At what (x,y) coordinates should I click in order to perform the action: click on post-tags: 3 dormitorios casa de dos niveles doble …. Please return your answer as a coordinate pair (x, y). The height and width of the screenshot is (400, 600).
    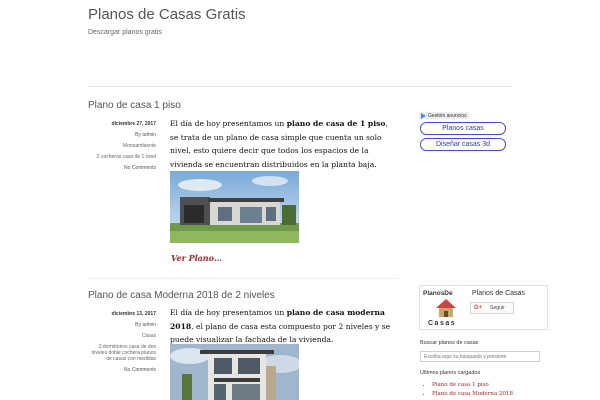
    Looking at the image, I should click on (122, 353).